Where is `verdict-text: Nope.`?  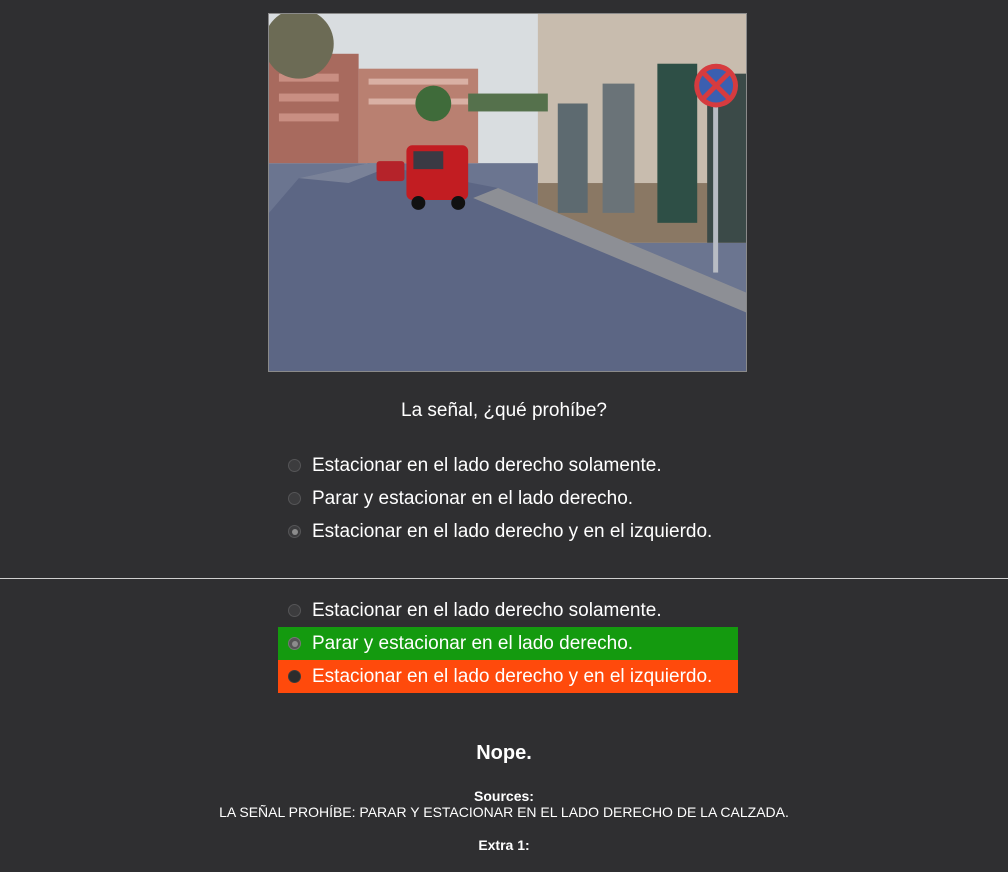 verdict-text: Nope. is located at coordinates (504, 753).